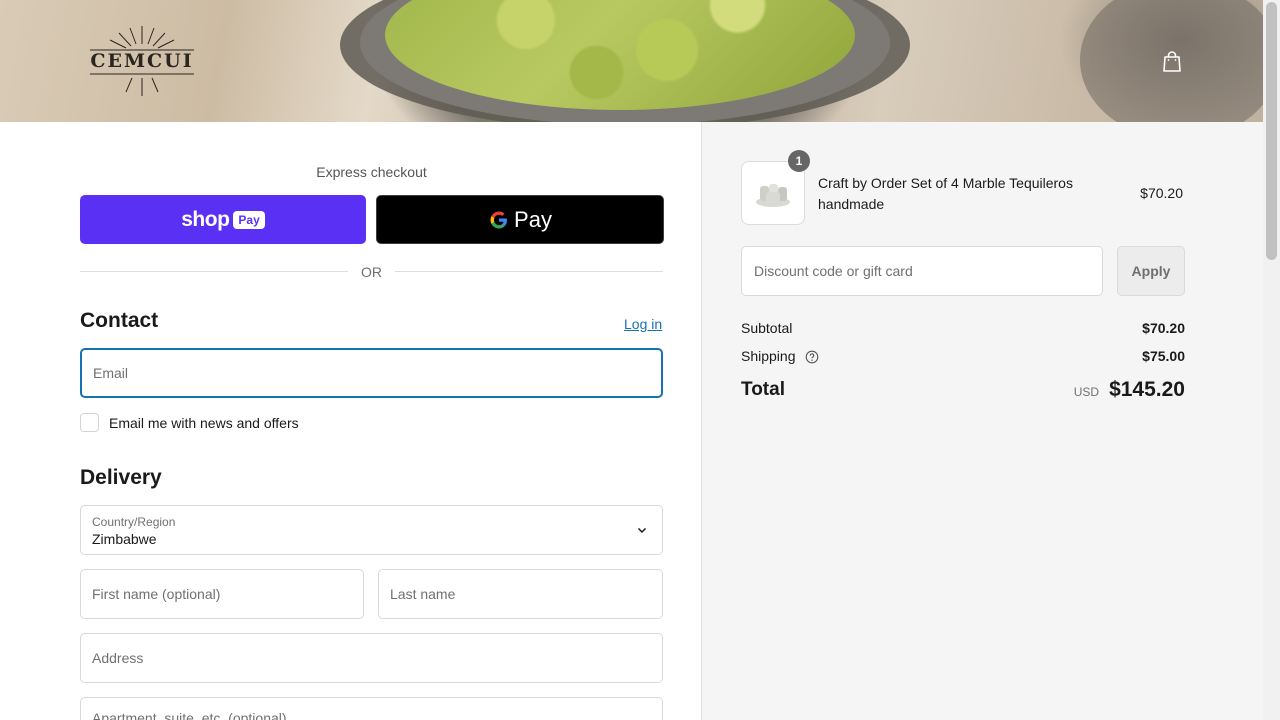 The width and height of the screenshot is (1280, 720). I want to click on total-row: Total USD $145.20, so click(963, 390).